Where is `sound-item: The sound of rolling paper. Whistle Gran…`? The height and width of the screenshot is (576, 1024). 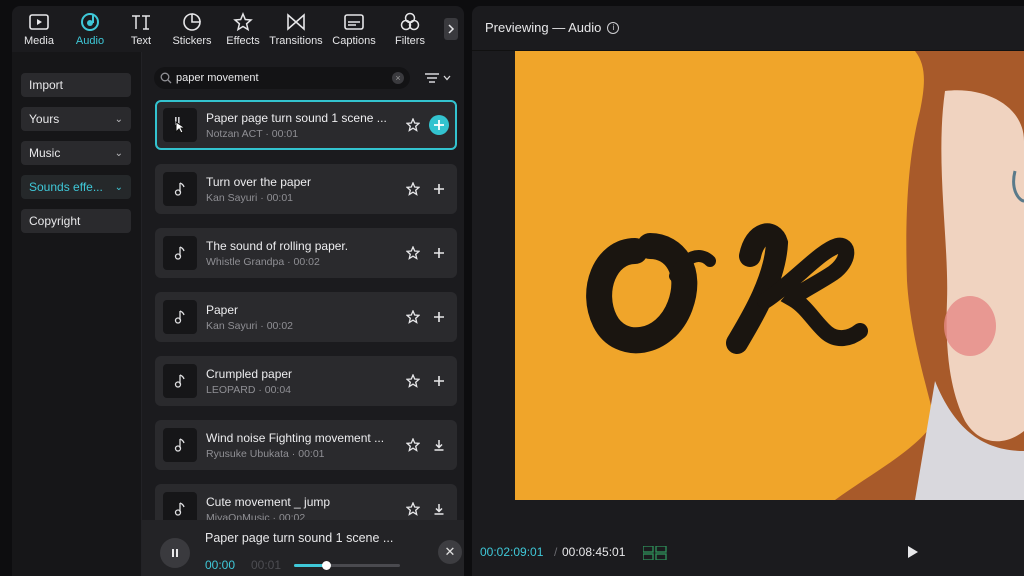 sound-item: The sound of rolling paper. Whistle Gran… is located at coordinates (306, 253).